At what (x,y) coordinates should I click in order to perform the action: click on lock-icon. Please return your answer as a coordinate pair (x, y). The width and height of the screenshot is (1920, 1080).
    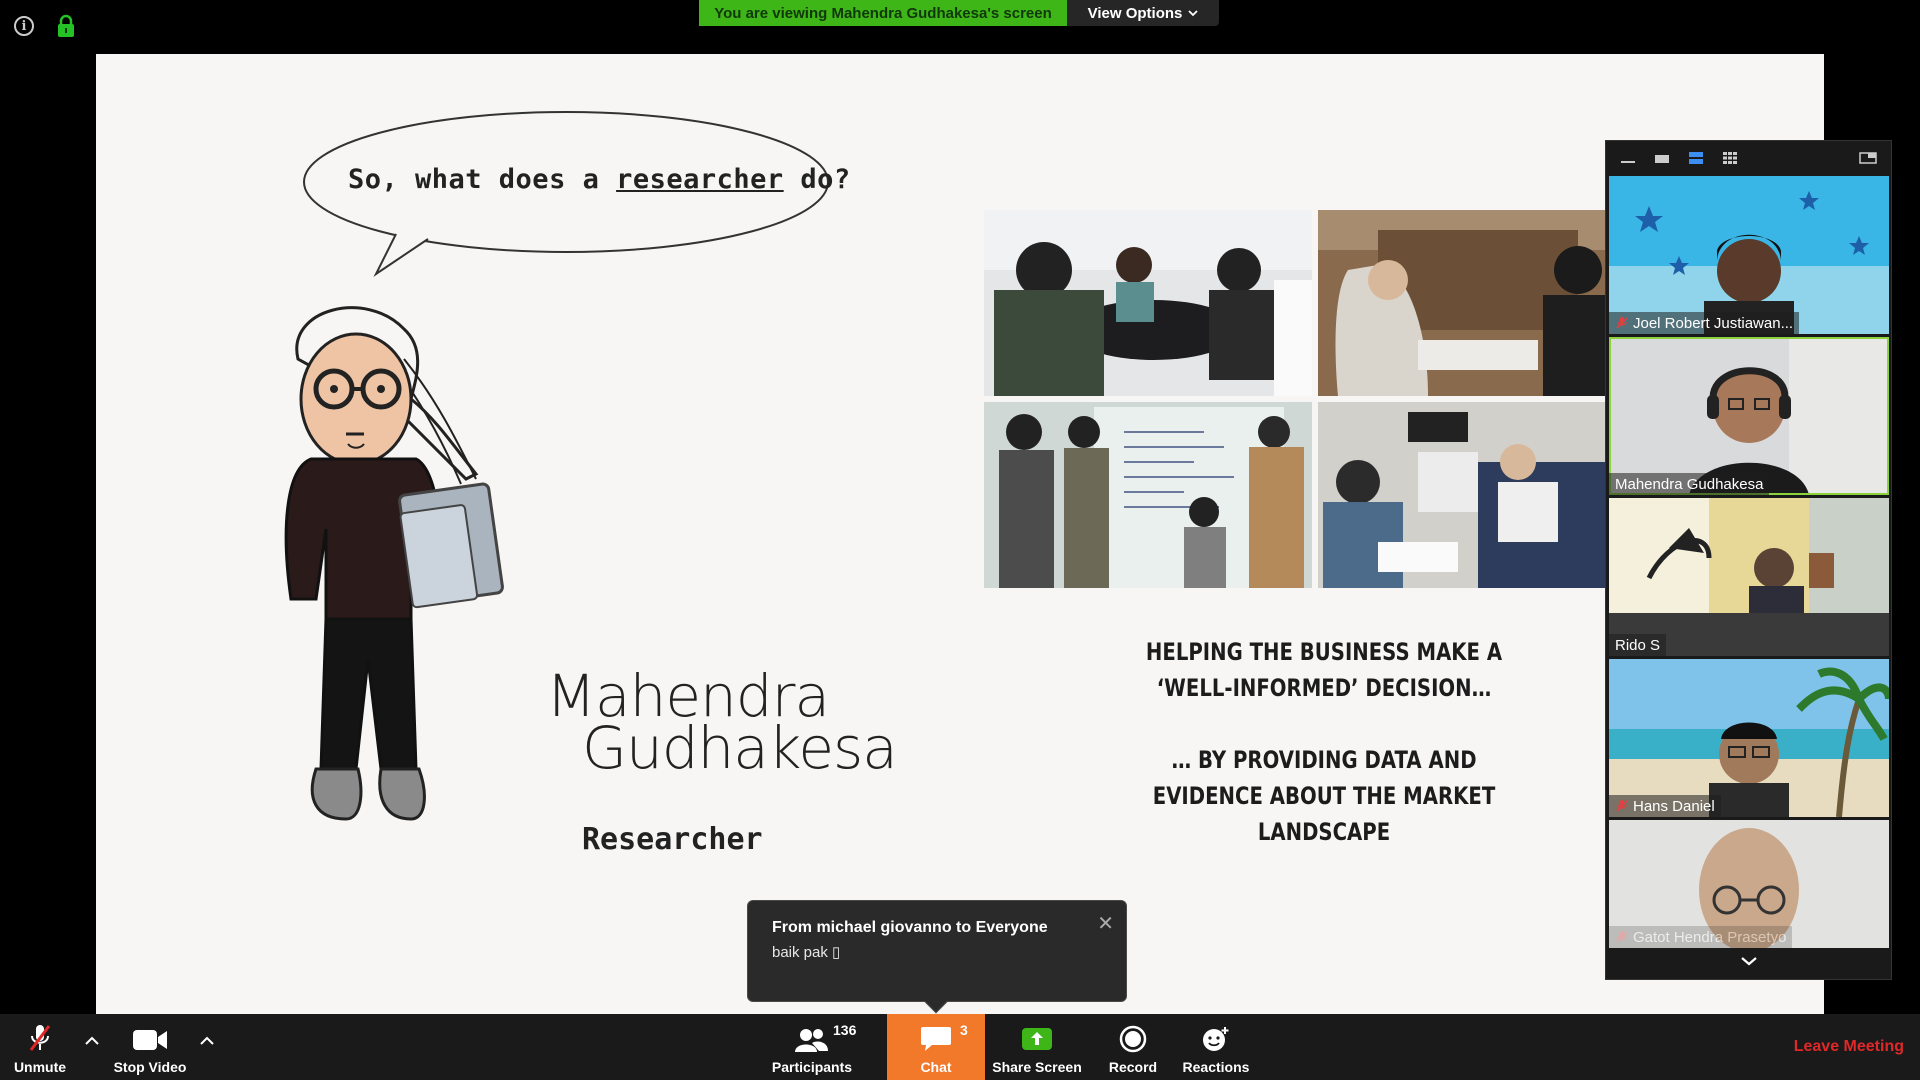
    Looking at the image, I should click on (66, 26).